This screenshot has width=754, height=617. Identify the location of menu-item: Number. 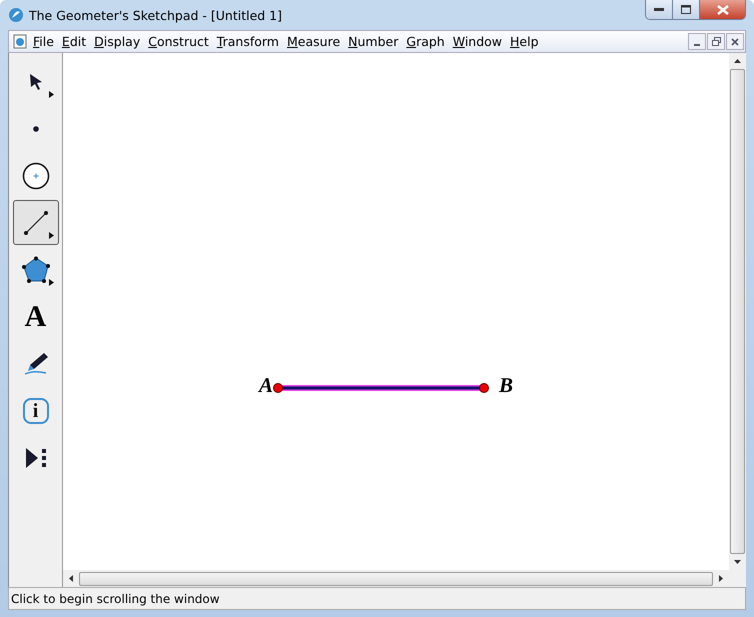
(377, 41).